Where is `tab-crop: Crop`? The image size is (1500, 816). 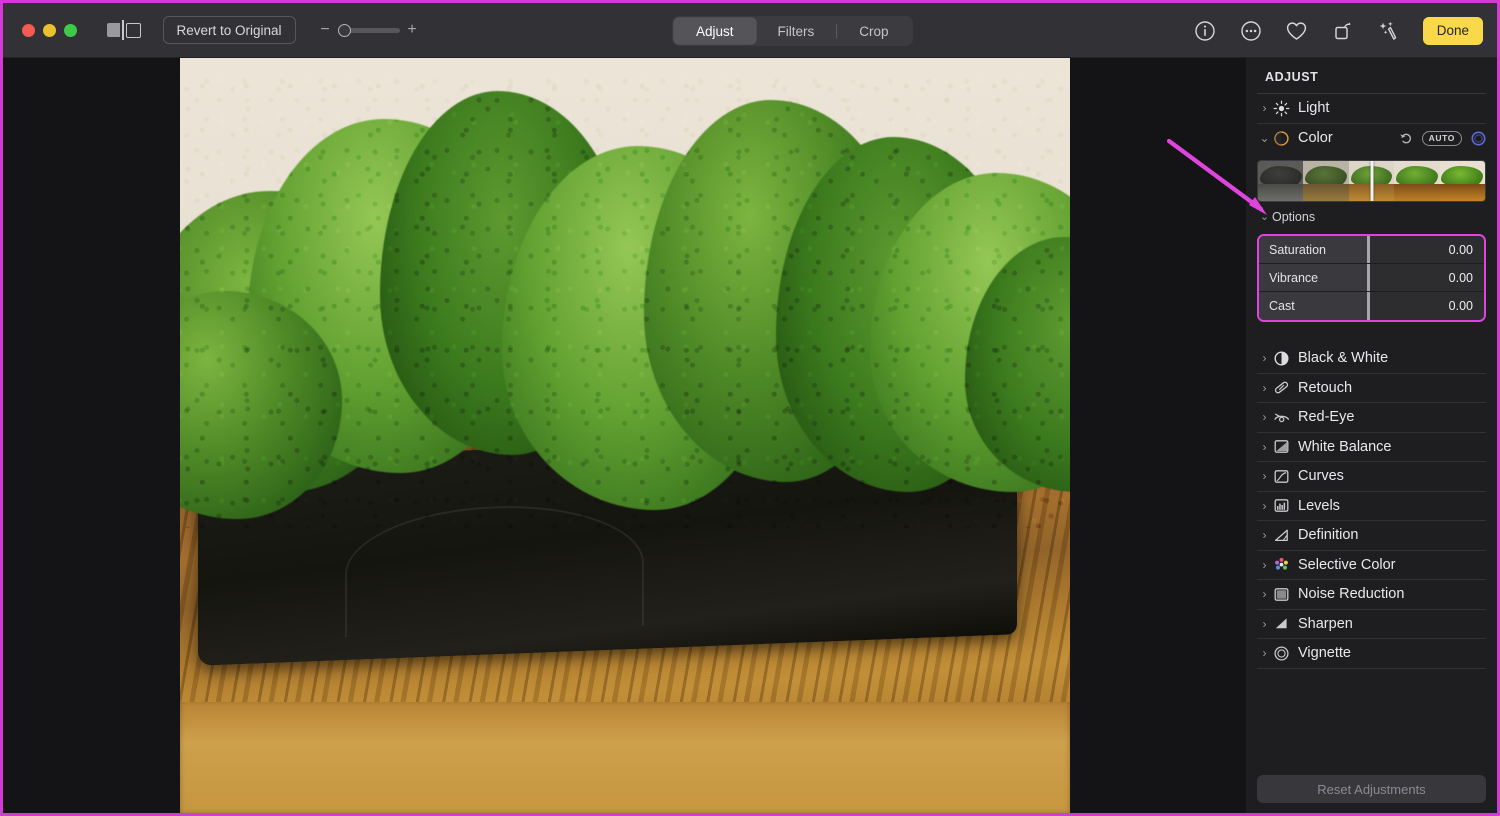
tab-crop: Crop is located at coordinates (873, 31).